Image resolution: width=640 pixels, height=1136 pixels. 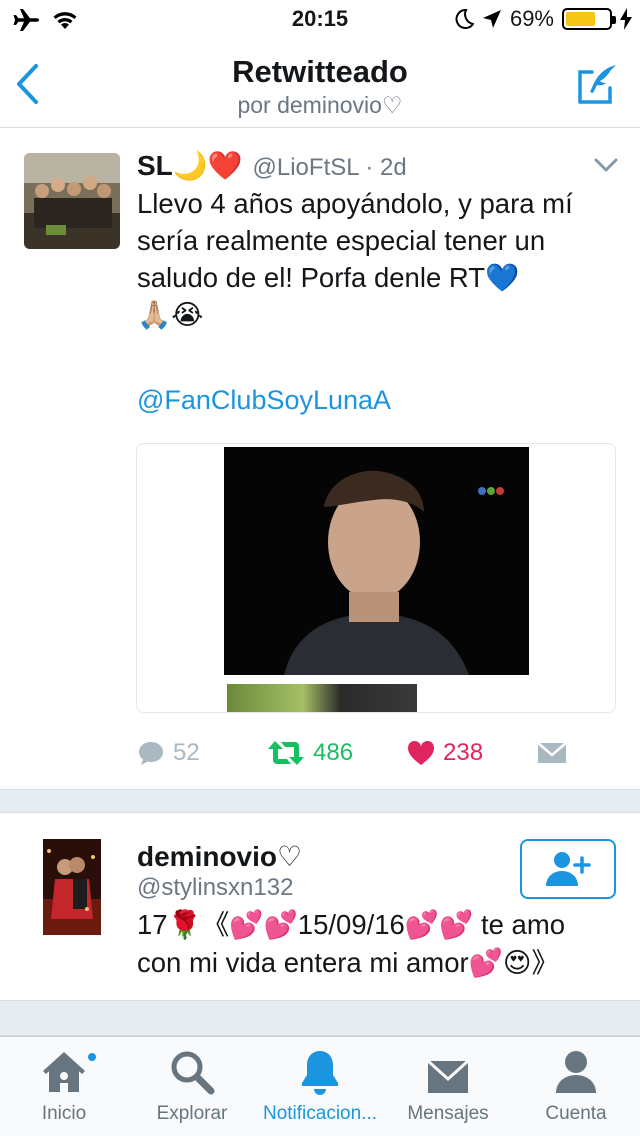 I want to click on tab-mensajes: Mensajes, so click(x=448, y=1086).